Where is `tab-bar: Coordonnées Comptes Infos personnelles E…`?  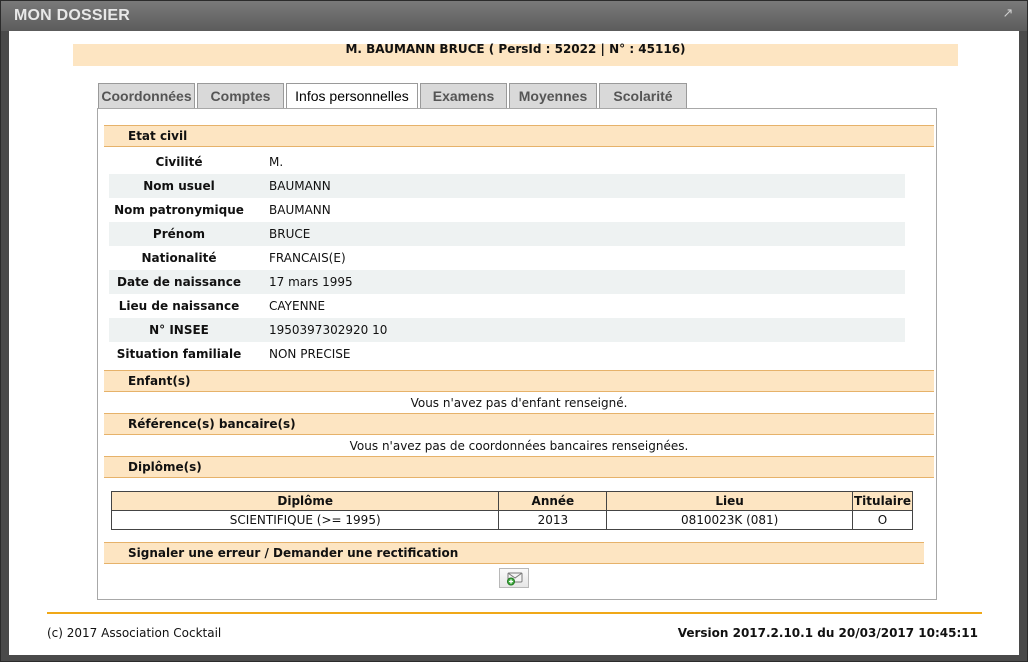
tab-bar: Coordonnées Comptes Infos personnelles E… is located at coordinates (393, 96).